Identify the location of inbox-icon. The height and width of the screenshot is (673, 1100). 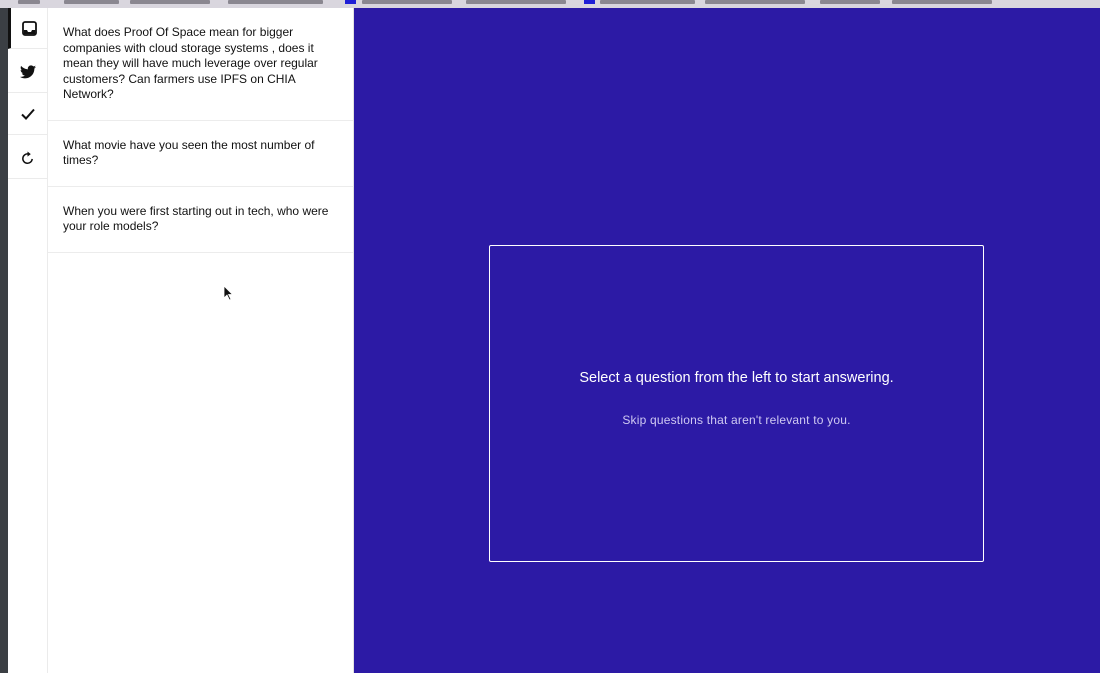
(29, 28).